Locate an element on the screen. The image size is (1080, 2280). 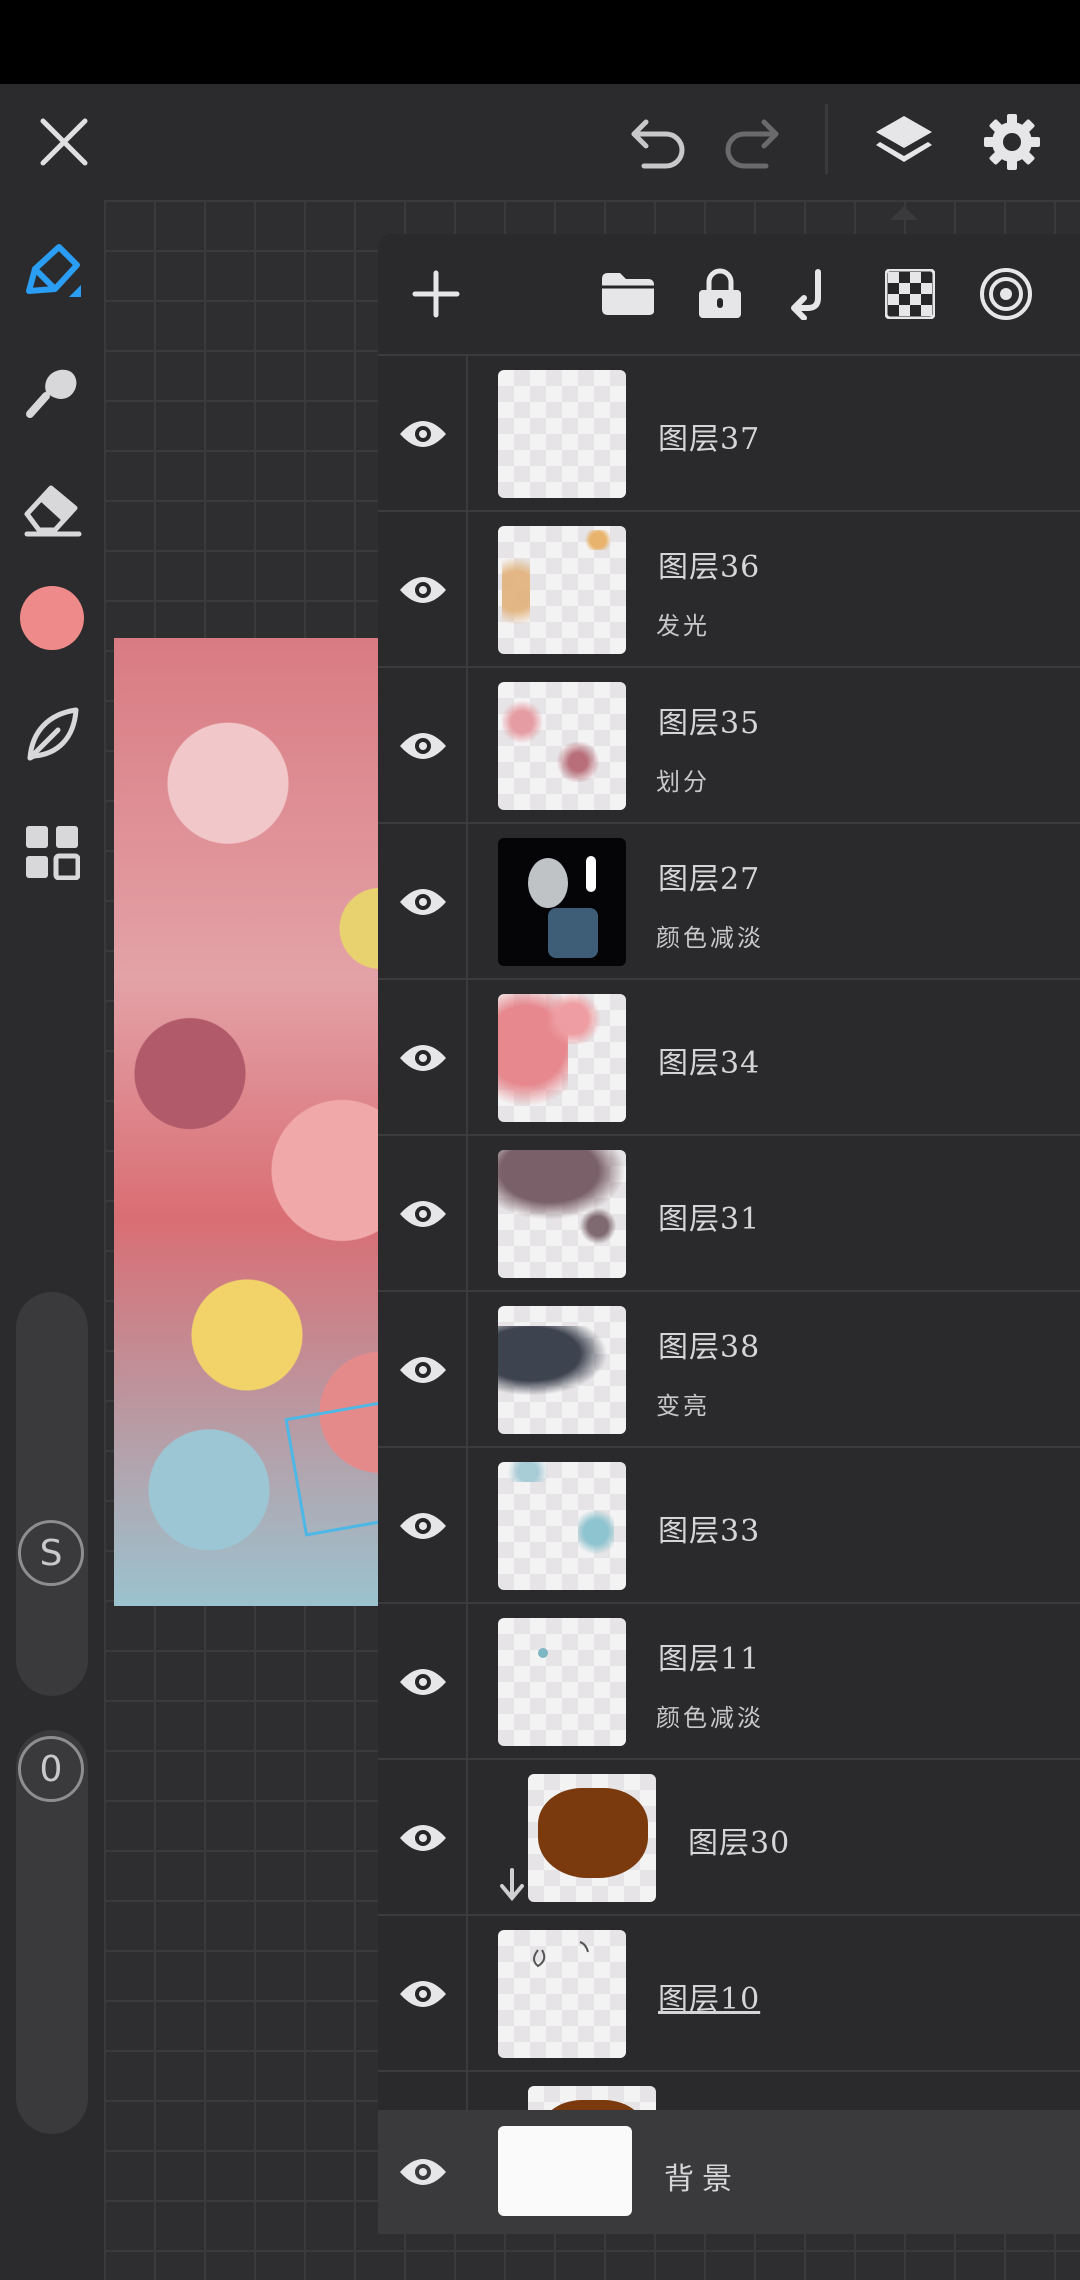
smudge-icon is located at coordinates (51, 393).